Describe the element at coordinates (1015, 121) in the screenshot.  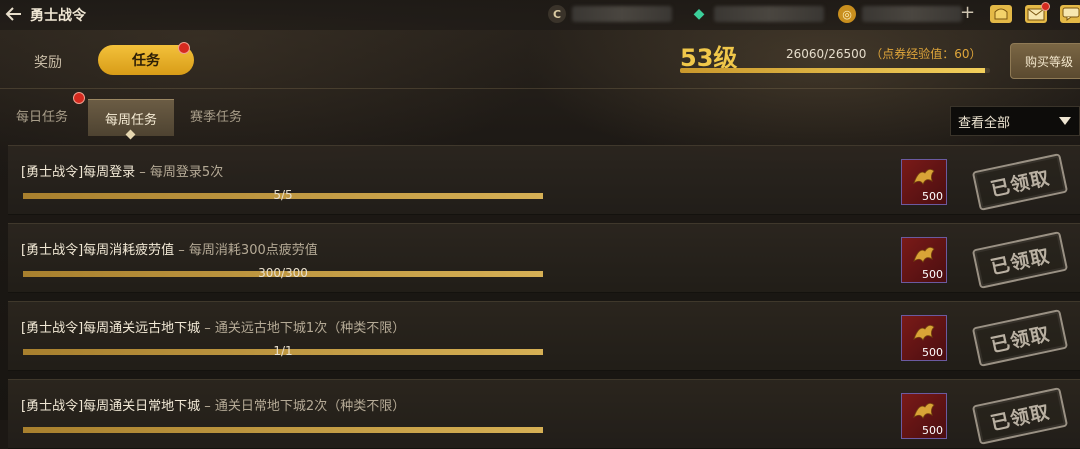
I see `filter-dropdown: 查看全部` at that location.